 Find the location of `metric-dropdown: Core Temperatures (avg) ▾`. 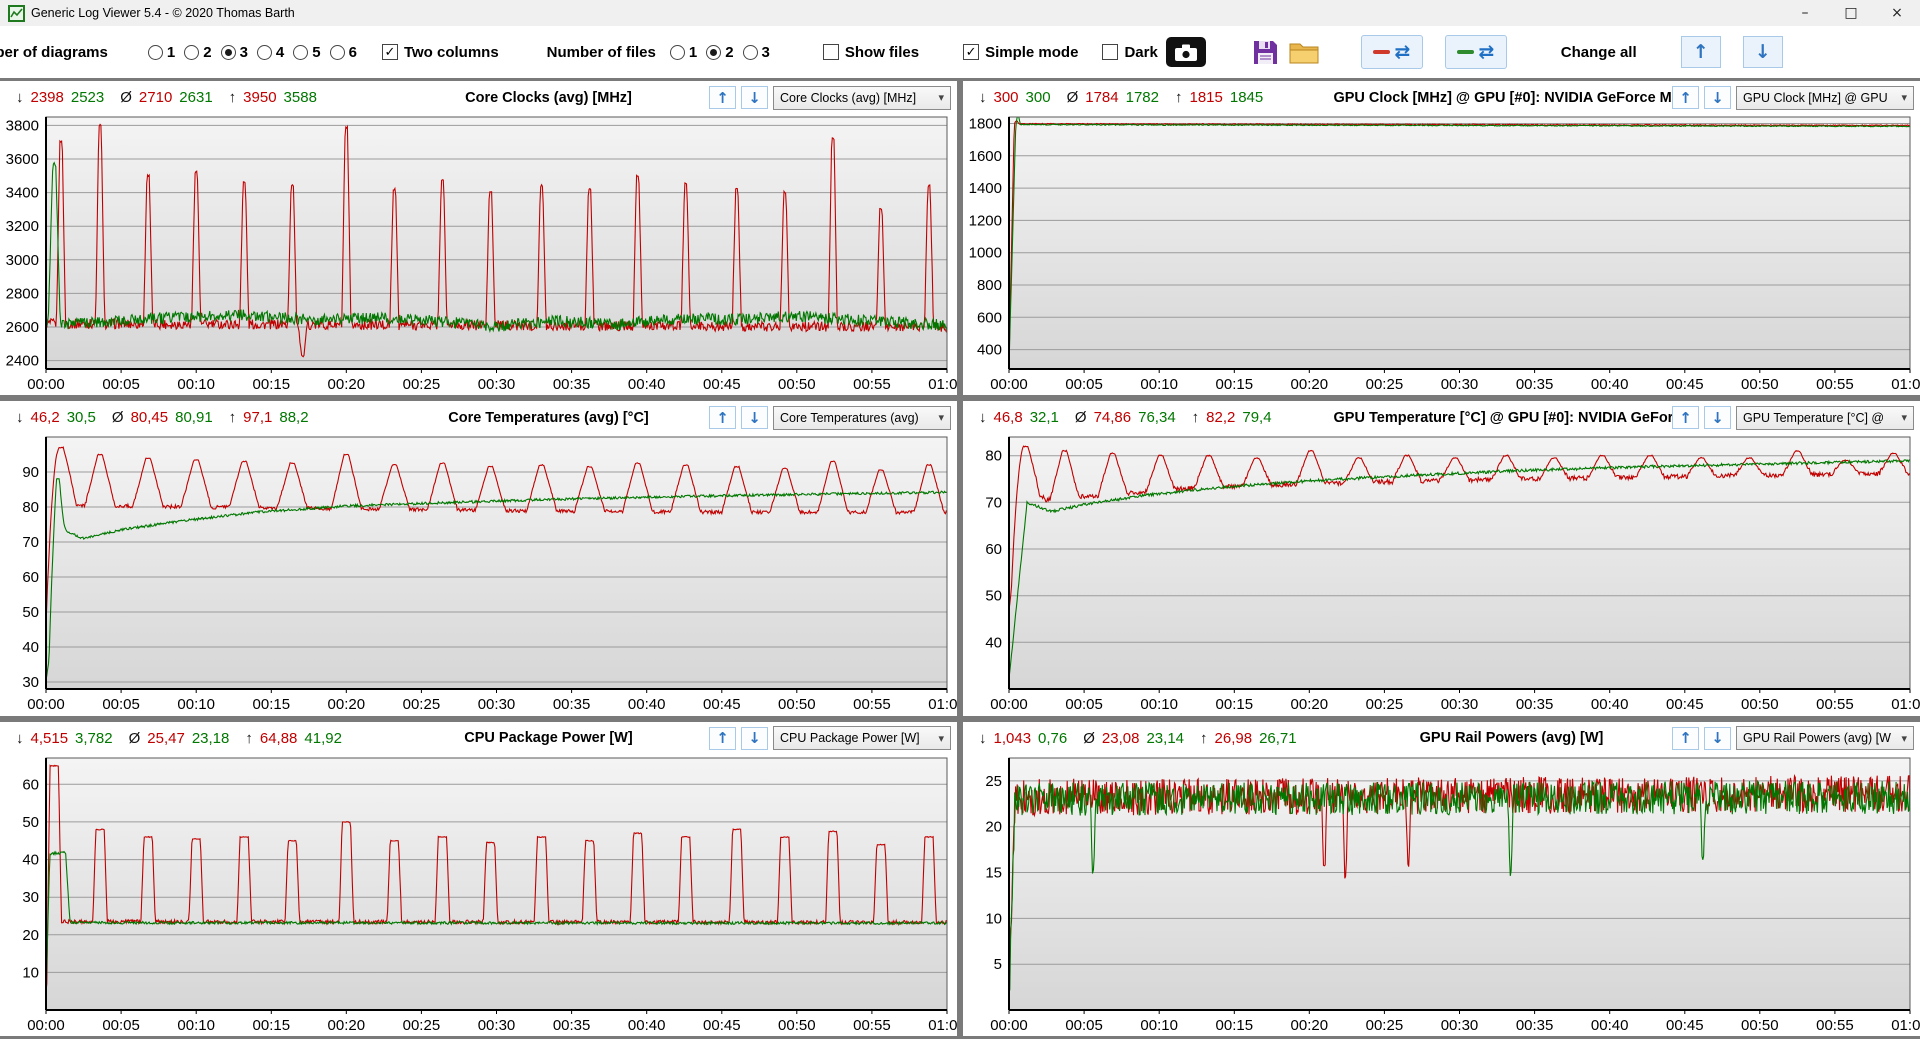

metric-dropdown: Core Temperatures (avg) ▾ is located at coordinates (862, 417).